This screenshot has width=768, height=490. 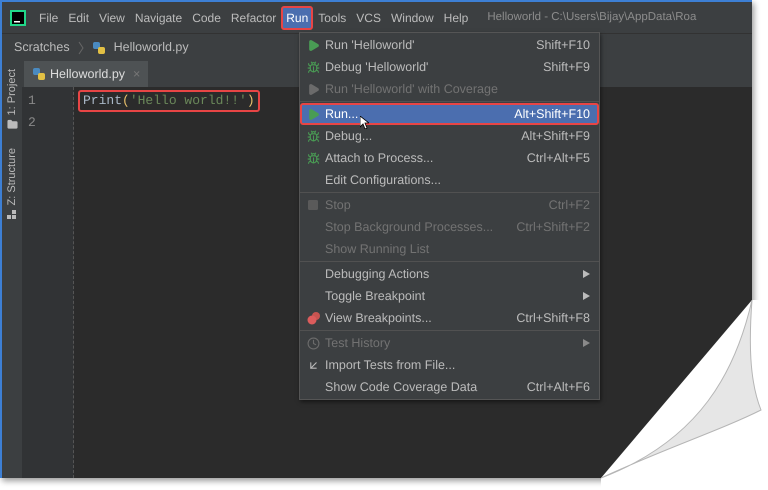 I want to click on menu-item: Window, so click(x=412, y=18).